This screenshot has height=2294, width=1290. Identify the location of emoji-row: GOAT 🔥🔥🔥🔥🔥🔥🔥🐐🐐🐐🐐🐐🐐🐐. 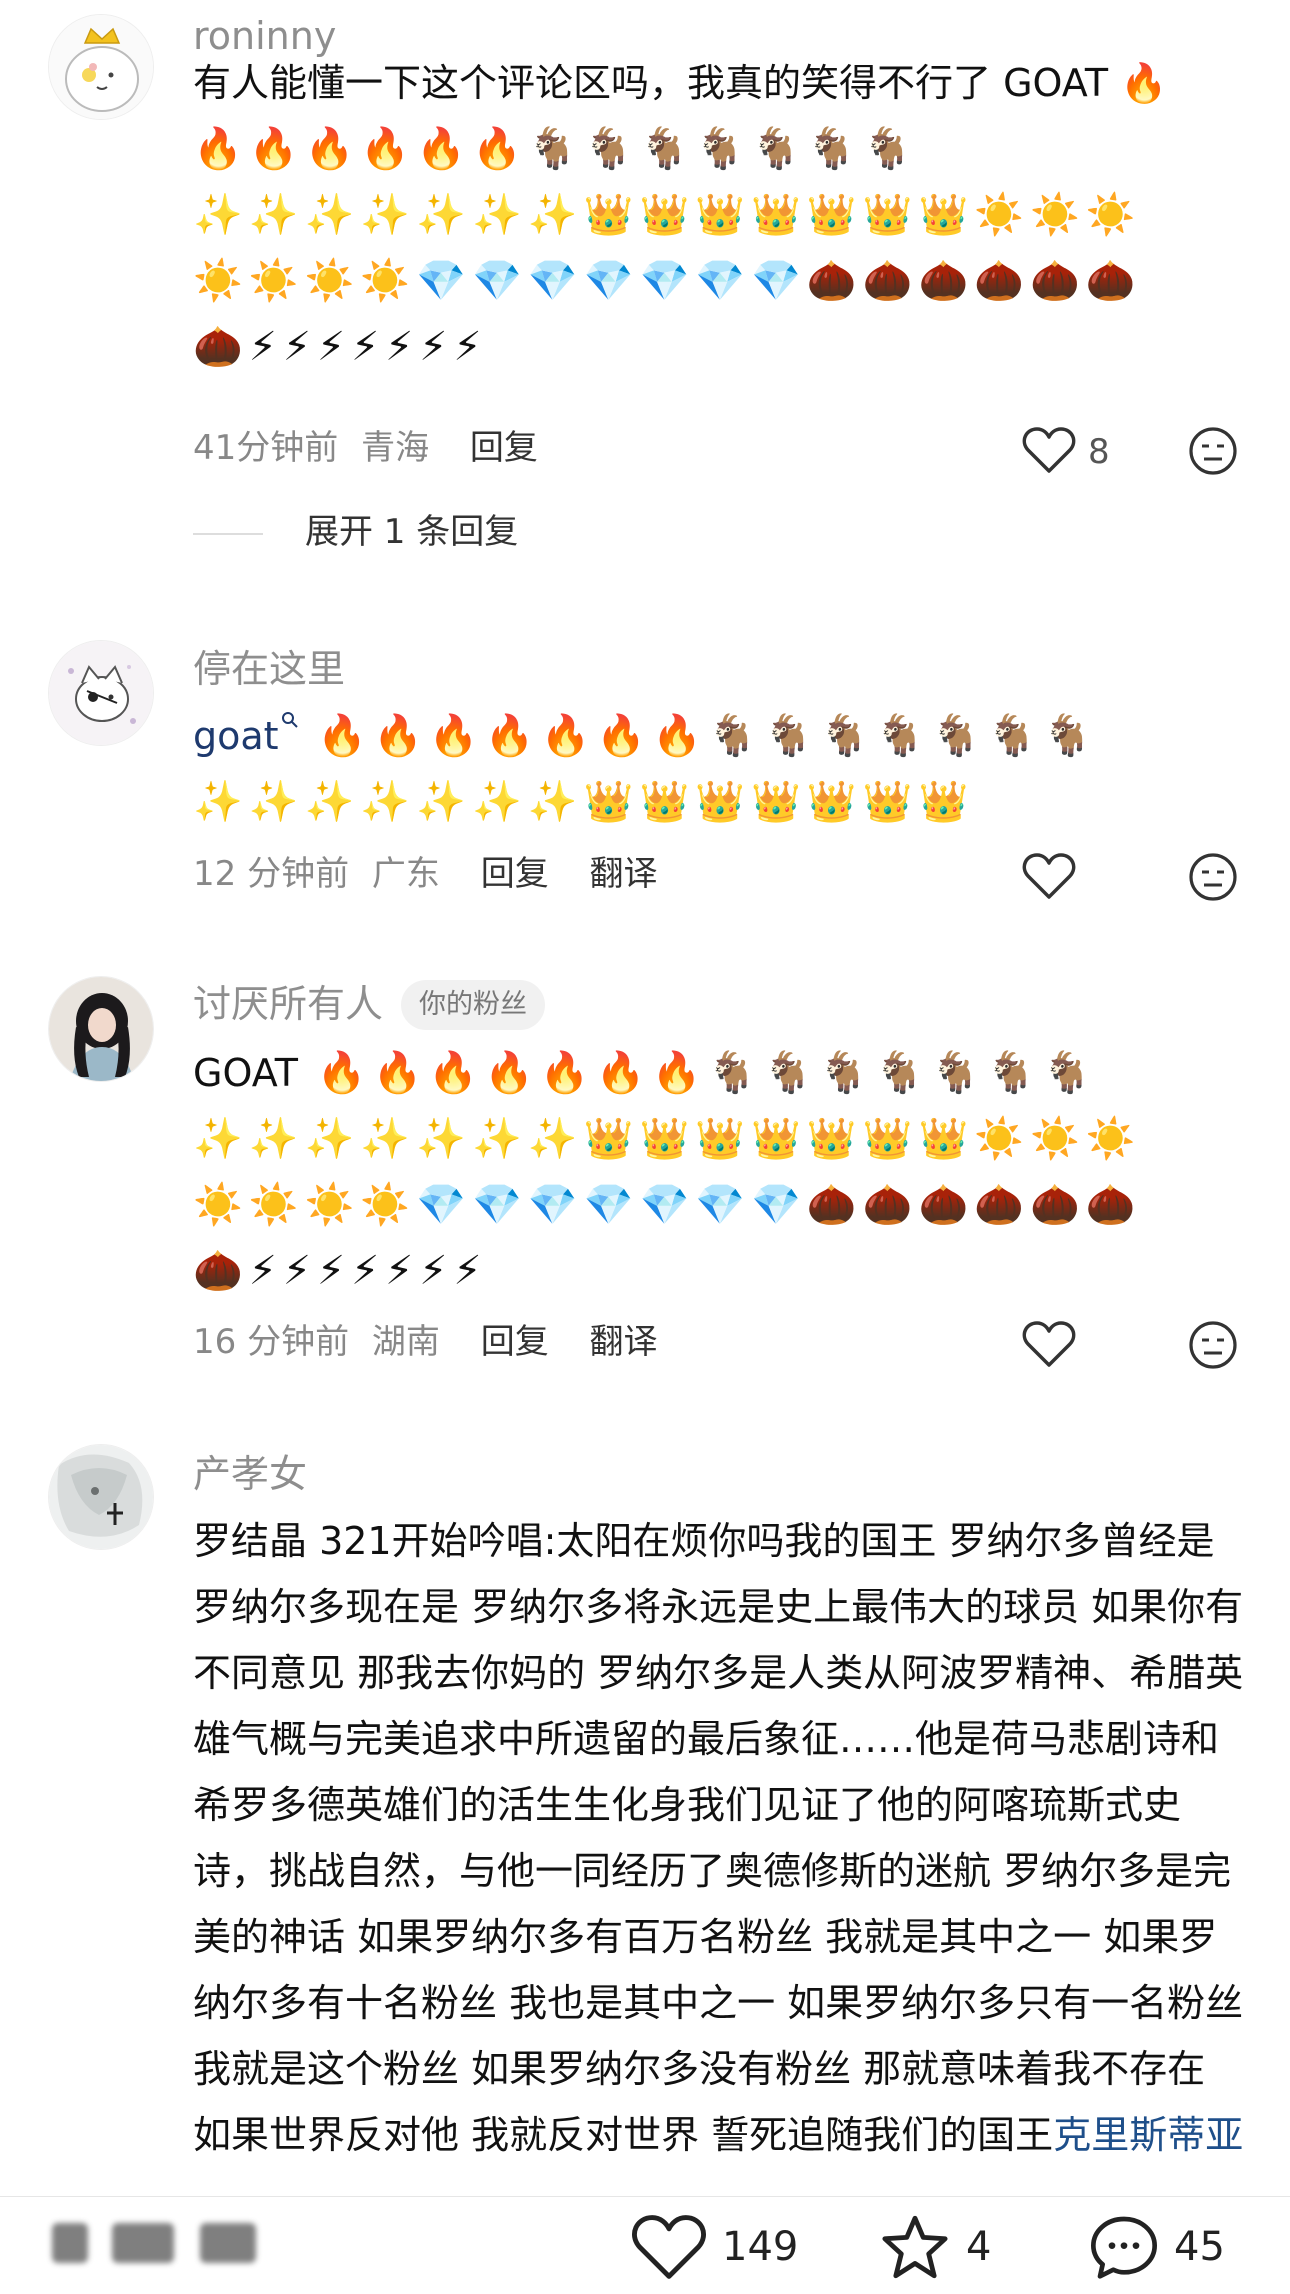
(723, 1073).